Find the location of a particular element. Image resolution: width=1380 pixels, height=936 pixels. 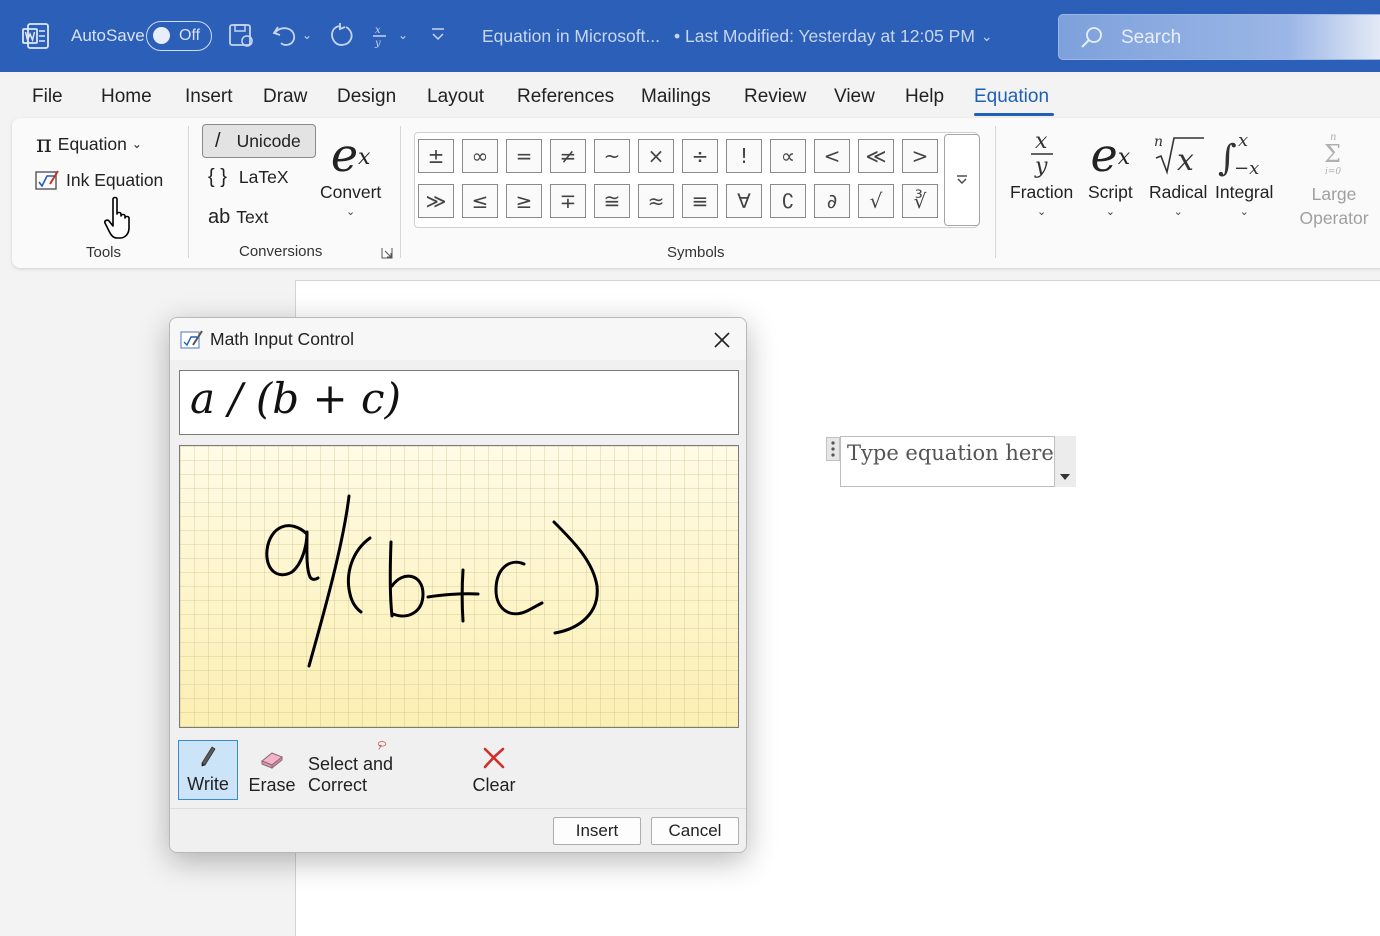

redo-icon is located at coordinates (341, 36).